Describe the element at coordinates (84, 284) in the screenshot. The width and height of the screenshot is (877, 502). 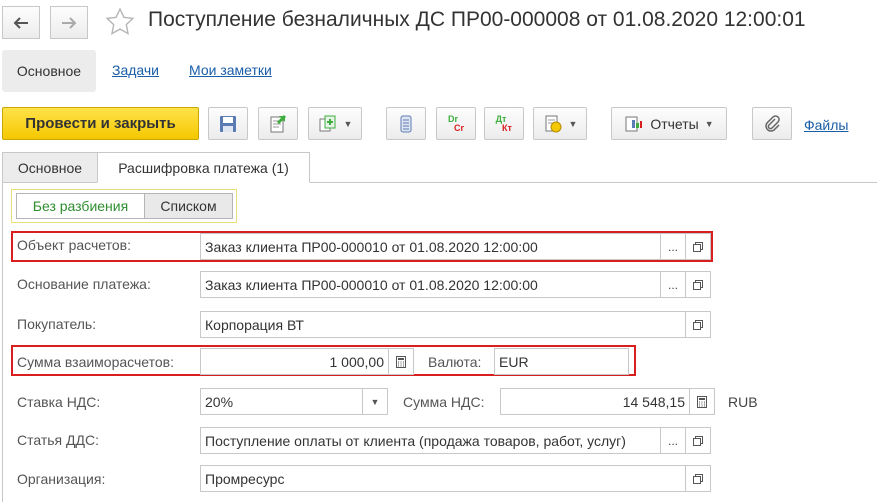
I see `payment-basis-label: Основание платежа:` at that location.